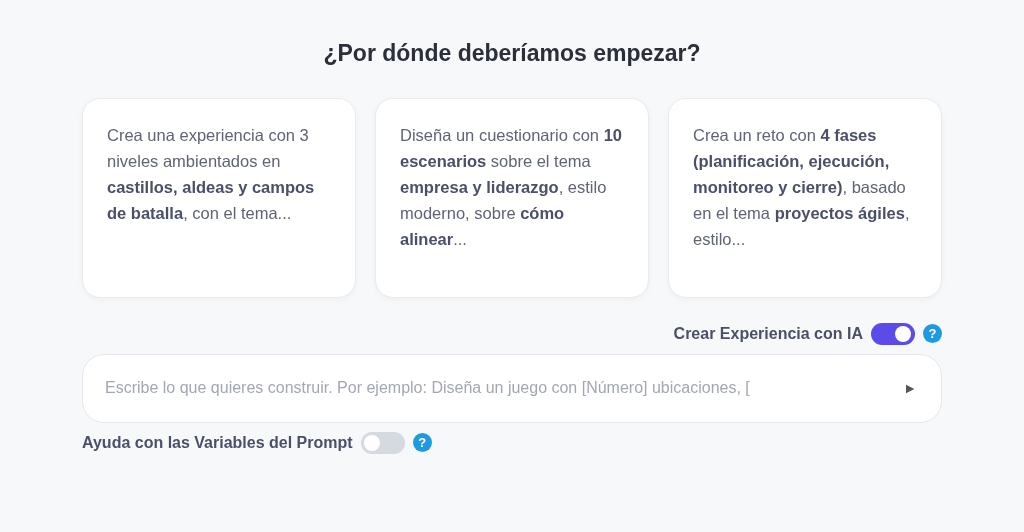  Describe the element at coordinates (910, 388) in the screenshot. I see `send-button: ►` at that location.